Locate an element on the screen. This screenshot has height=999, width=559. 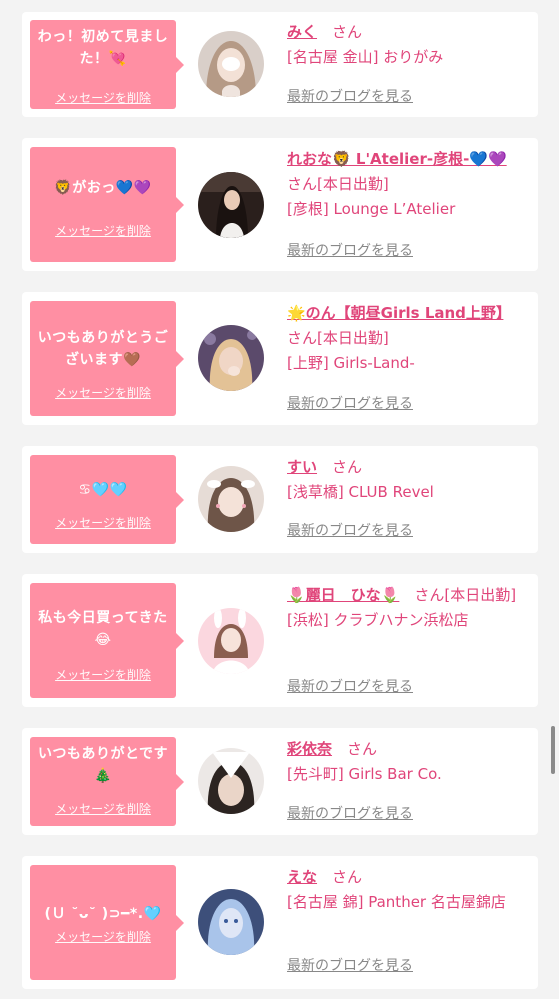
shop-label: [上野] Girls-Land- is located at coordinates (351, 363).